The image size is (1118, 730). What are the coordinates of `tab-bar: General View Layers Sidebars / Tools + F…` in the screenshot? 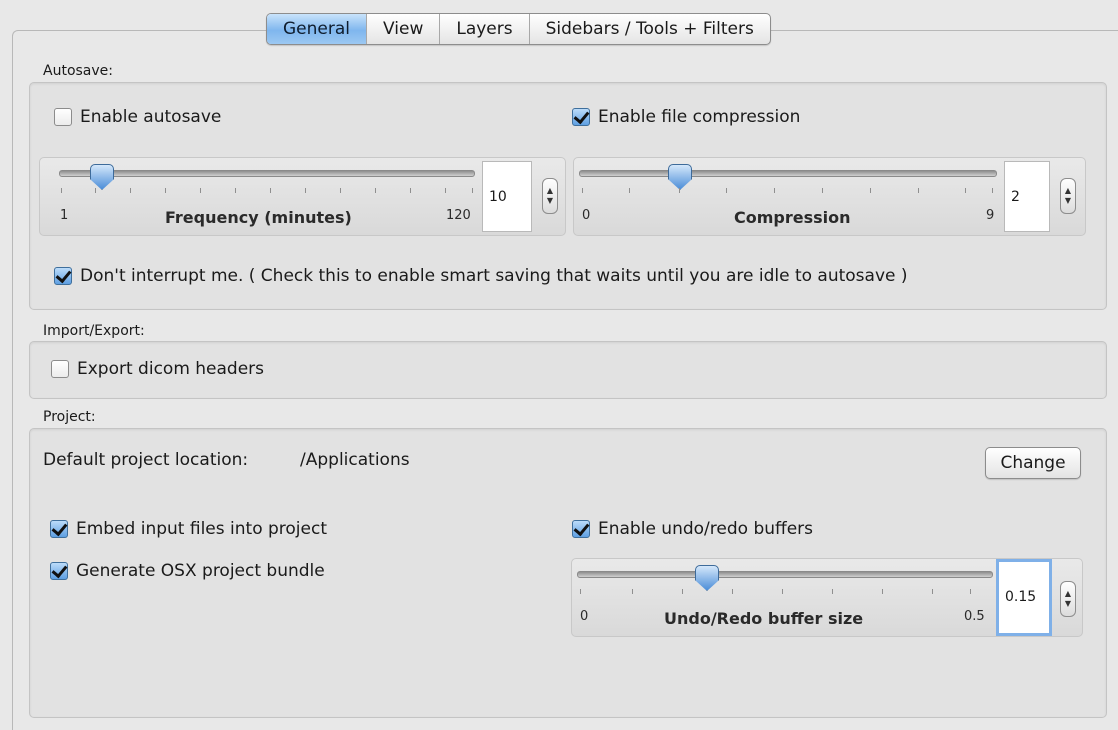 It's located at (518, 29).